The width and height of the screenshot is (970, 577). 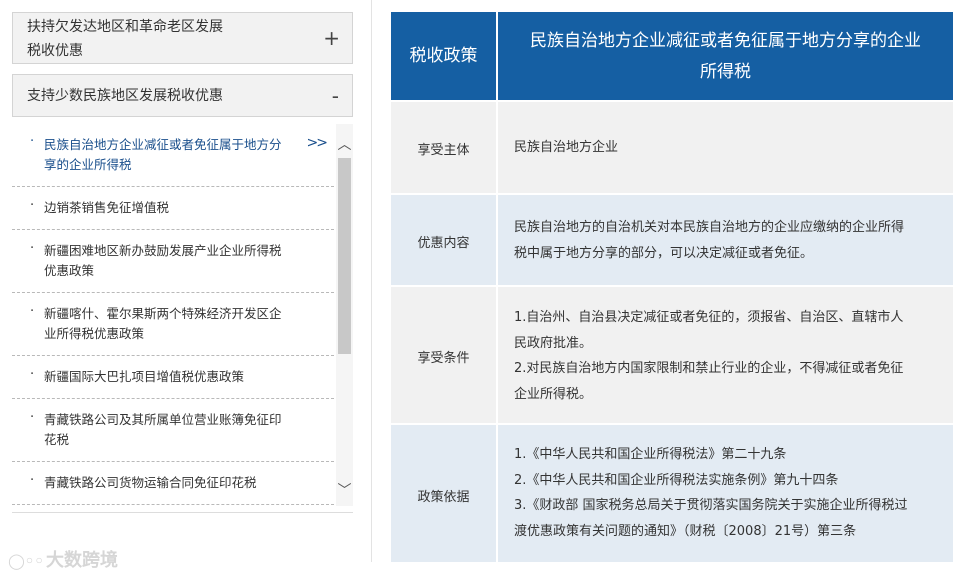 I want to click on watermark-text: 大数跨境, so click(x=81, y=560).